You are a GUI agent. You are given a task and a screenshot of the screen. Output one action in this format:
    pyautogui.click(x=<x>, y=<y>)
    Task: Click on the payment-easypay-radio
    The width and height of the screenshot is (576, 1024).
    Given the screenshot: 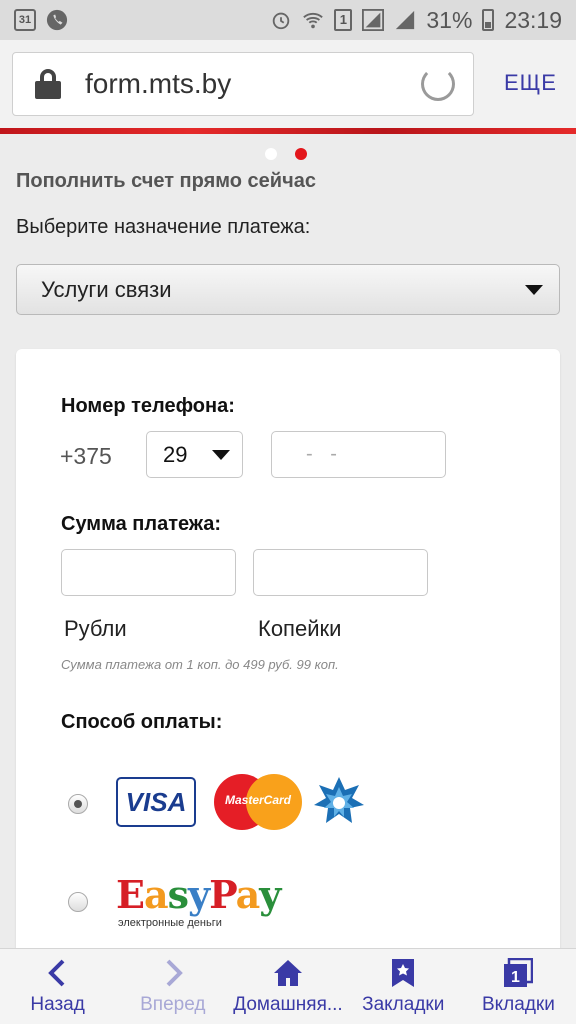 What is the action you would take?
    pyautogui.click(x=78, y=902)
    